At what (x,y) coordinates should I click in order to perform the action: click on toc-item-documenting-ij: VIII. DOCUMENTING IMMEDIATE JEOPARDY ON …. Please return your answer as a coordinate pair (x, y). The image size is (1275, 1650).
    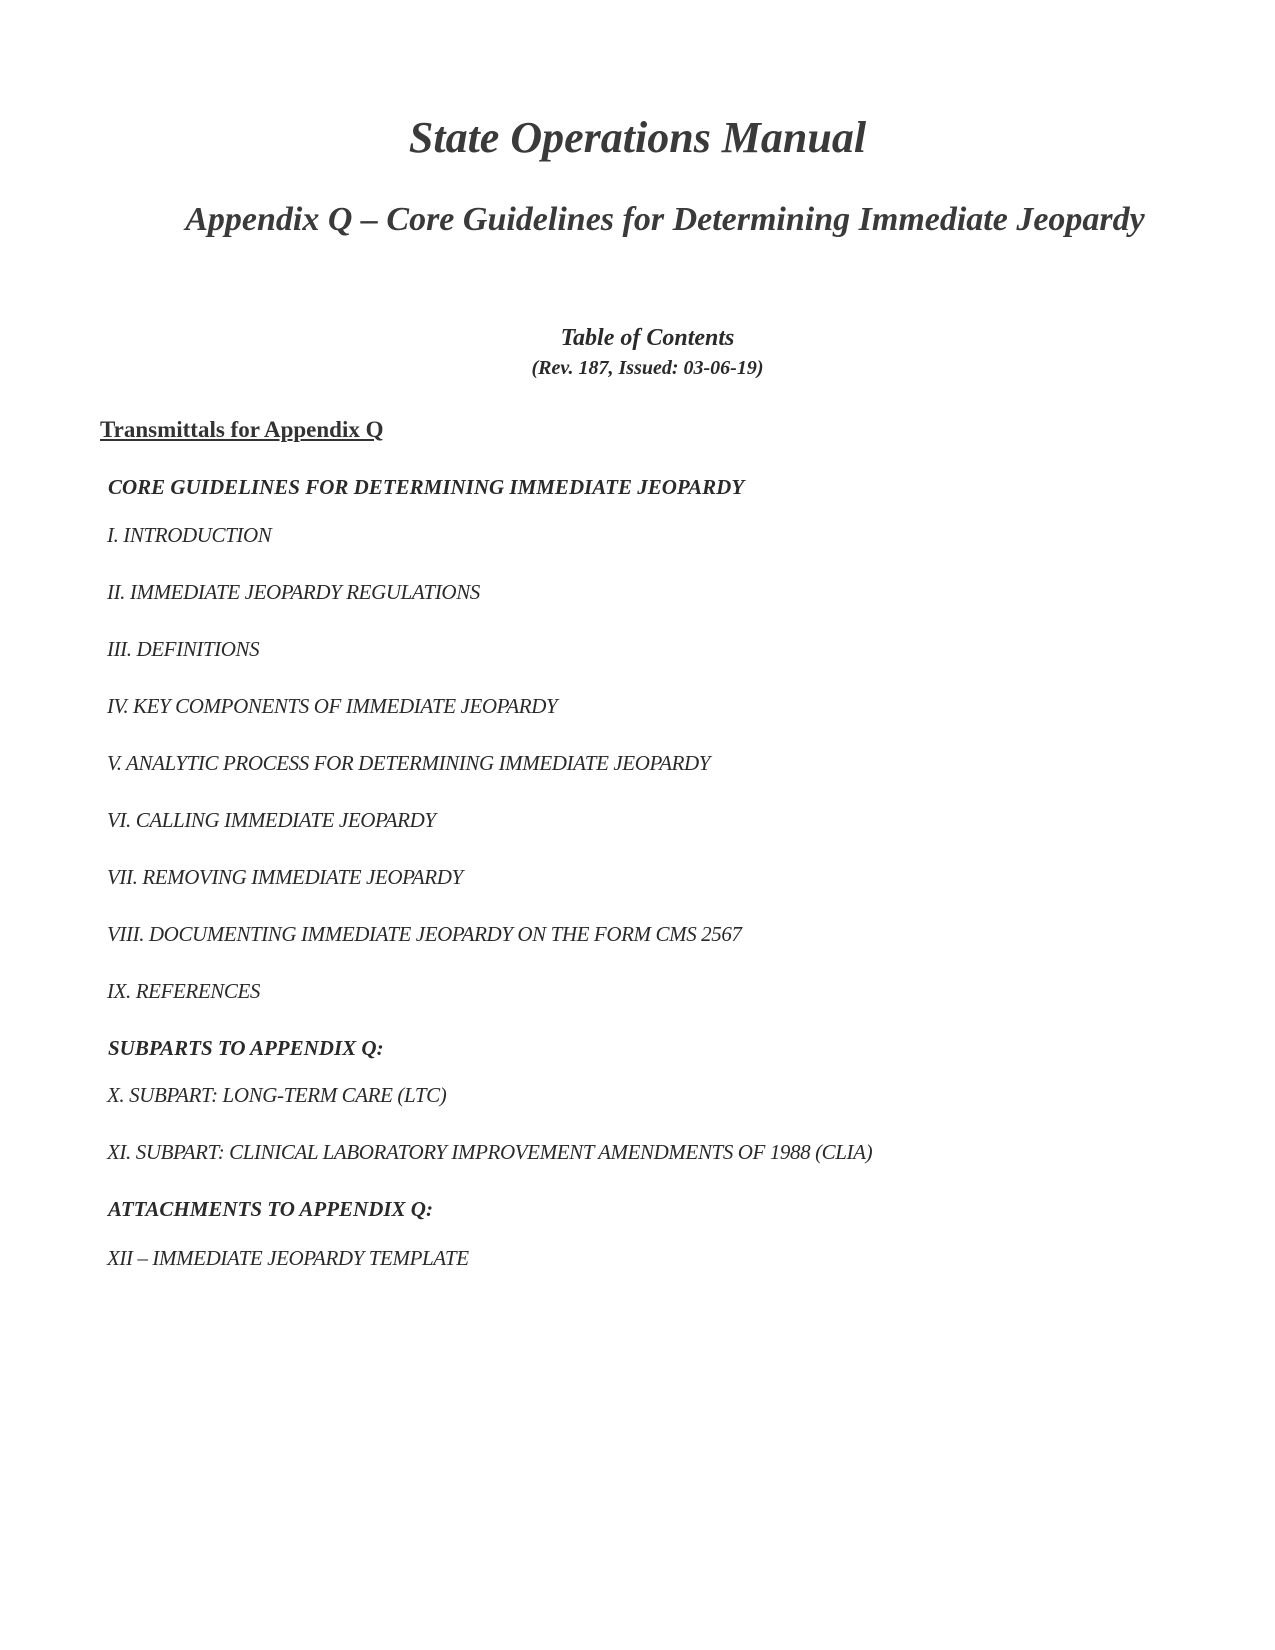
    Looking at the image, I should click on (424, 934).